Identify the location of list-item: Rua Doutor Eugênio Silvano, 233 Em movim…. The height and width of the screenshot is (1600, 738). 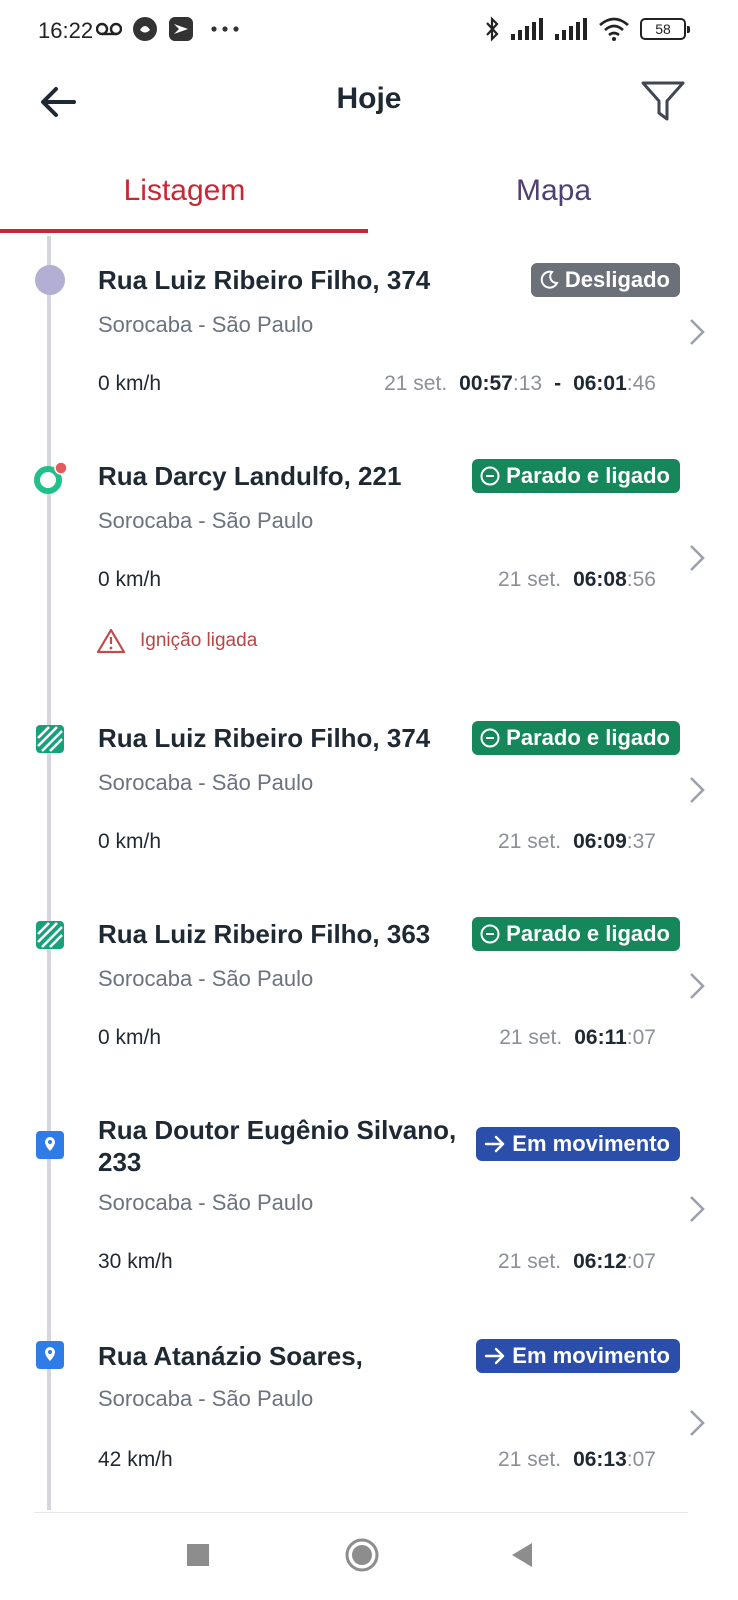
(369, 1199).